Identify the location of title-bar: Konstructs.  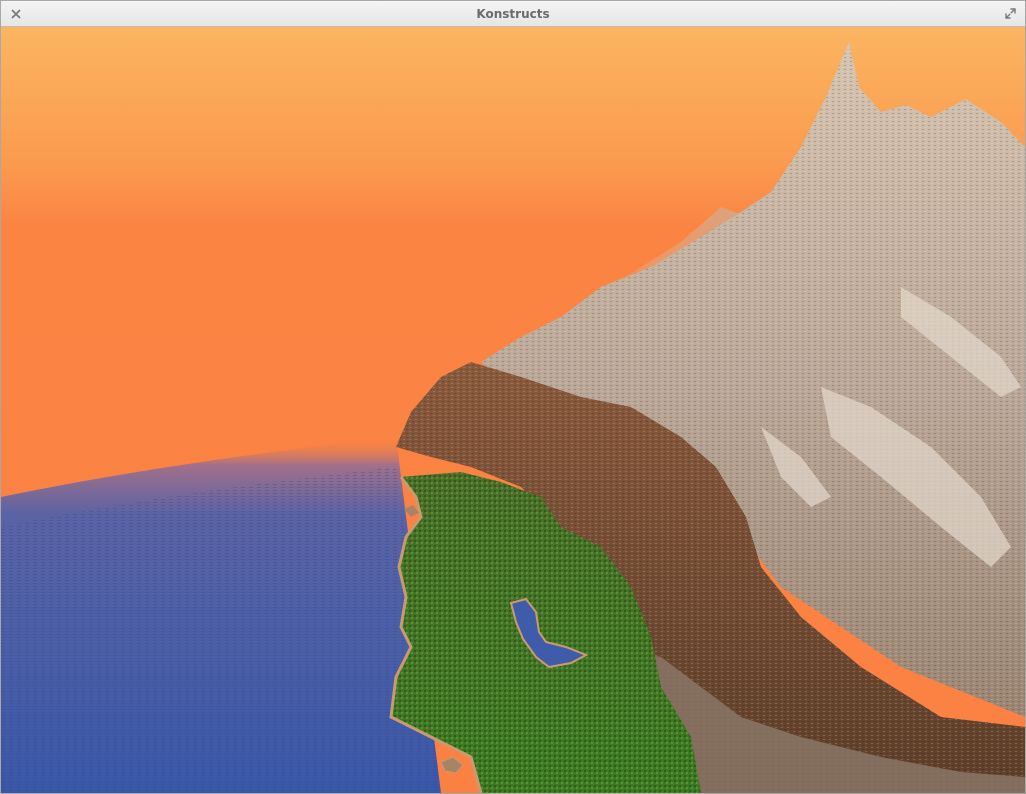
(513, 14).